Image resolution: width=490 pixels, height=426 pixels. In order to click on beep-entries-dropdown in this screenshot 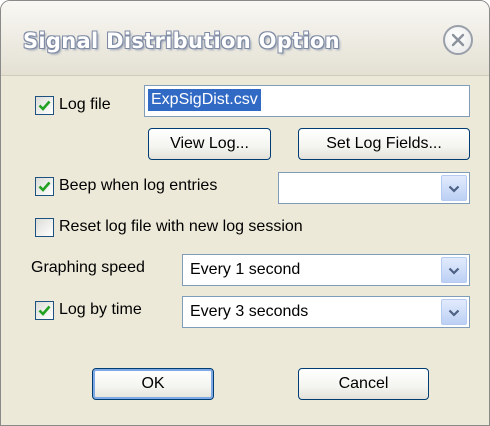, I will do `click(374, 188)`.